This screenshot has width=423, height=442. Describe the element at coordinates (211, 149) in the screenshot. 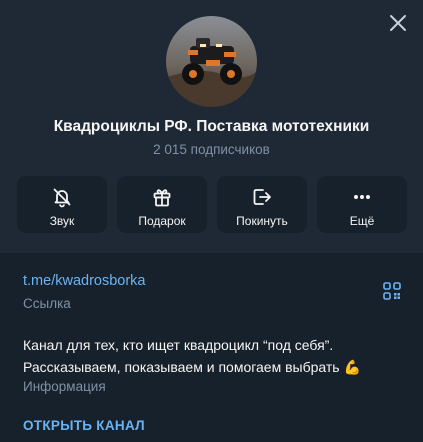

I see `subscriber-count: 2 015 подписчиков` at that location.